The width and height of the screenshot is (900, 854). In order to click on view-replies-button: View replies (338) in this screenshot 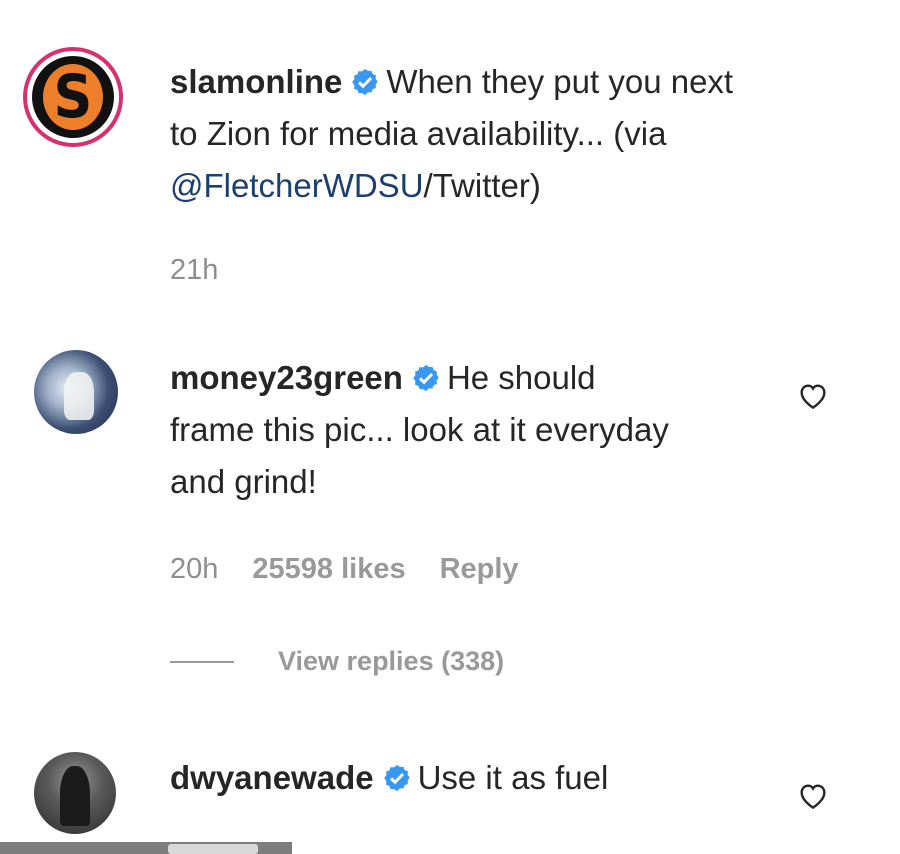, I will do `click(337, 661)`.